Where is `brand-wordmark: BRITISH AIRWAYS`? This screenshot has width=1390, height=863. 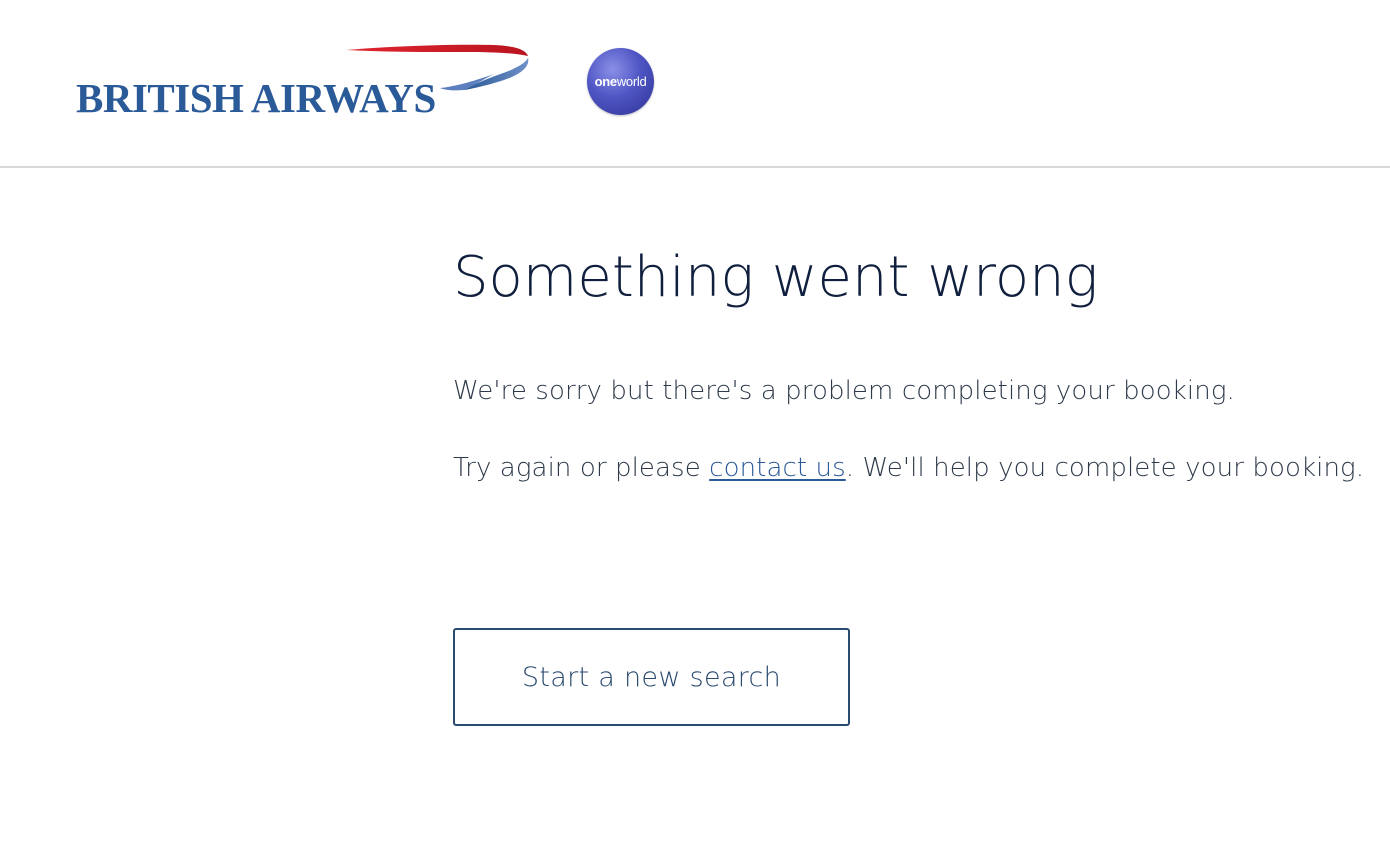 brand-wordmark: BRITISH AIRWAYS is located at coordinates (256, 98).